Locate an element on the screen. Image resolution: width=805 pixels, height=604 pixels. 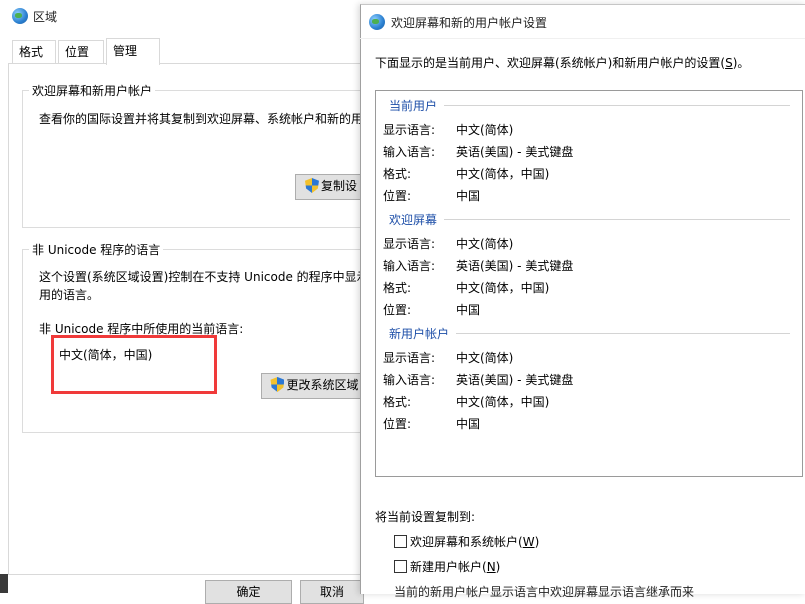
change-system-locale-button: 更改系统区域 is located at coordinates (314, 386).